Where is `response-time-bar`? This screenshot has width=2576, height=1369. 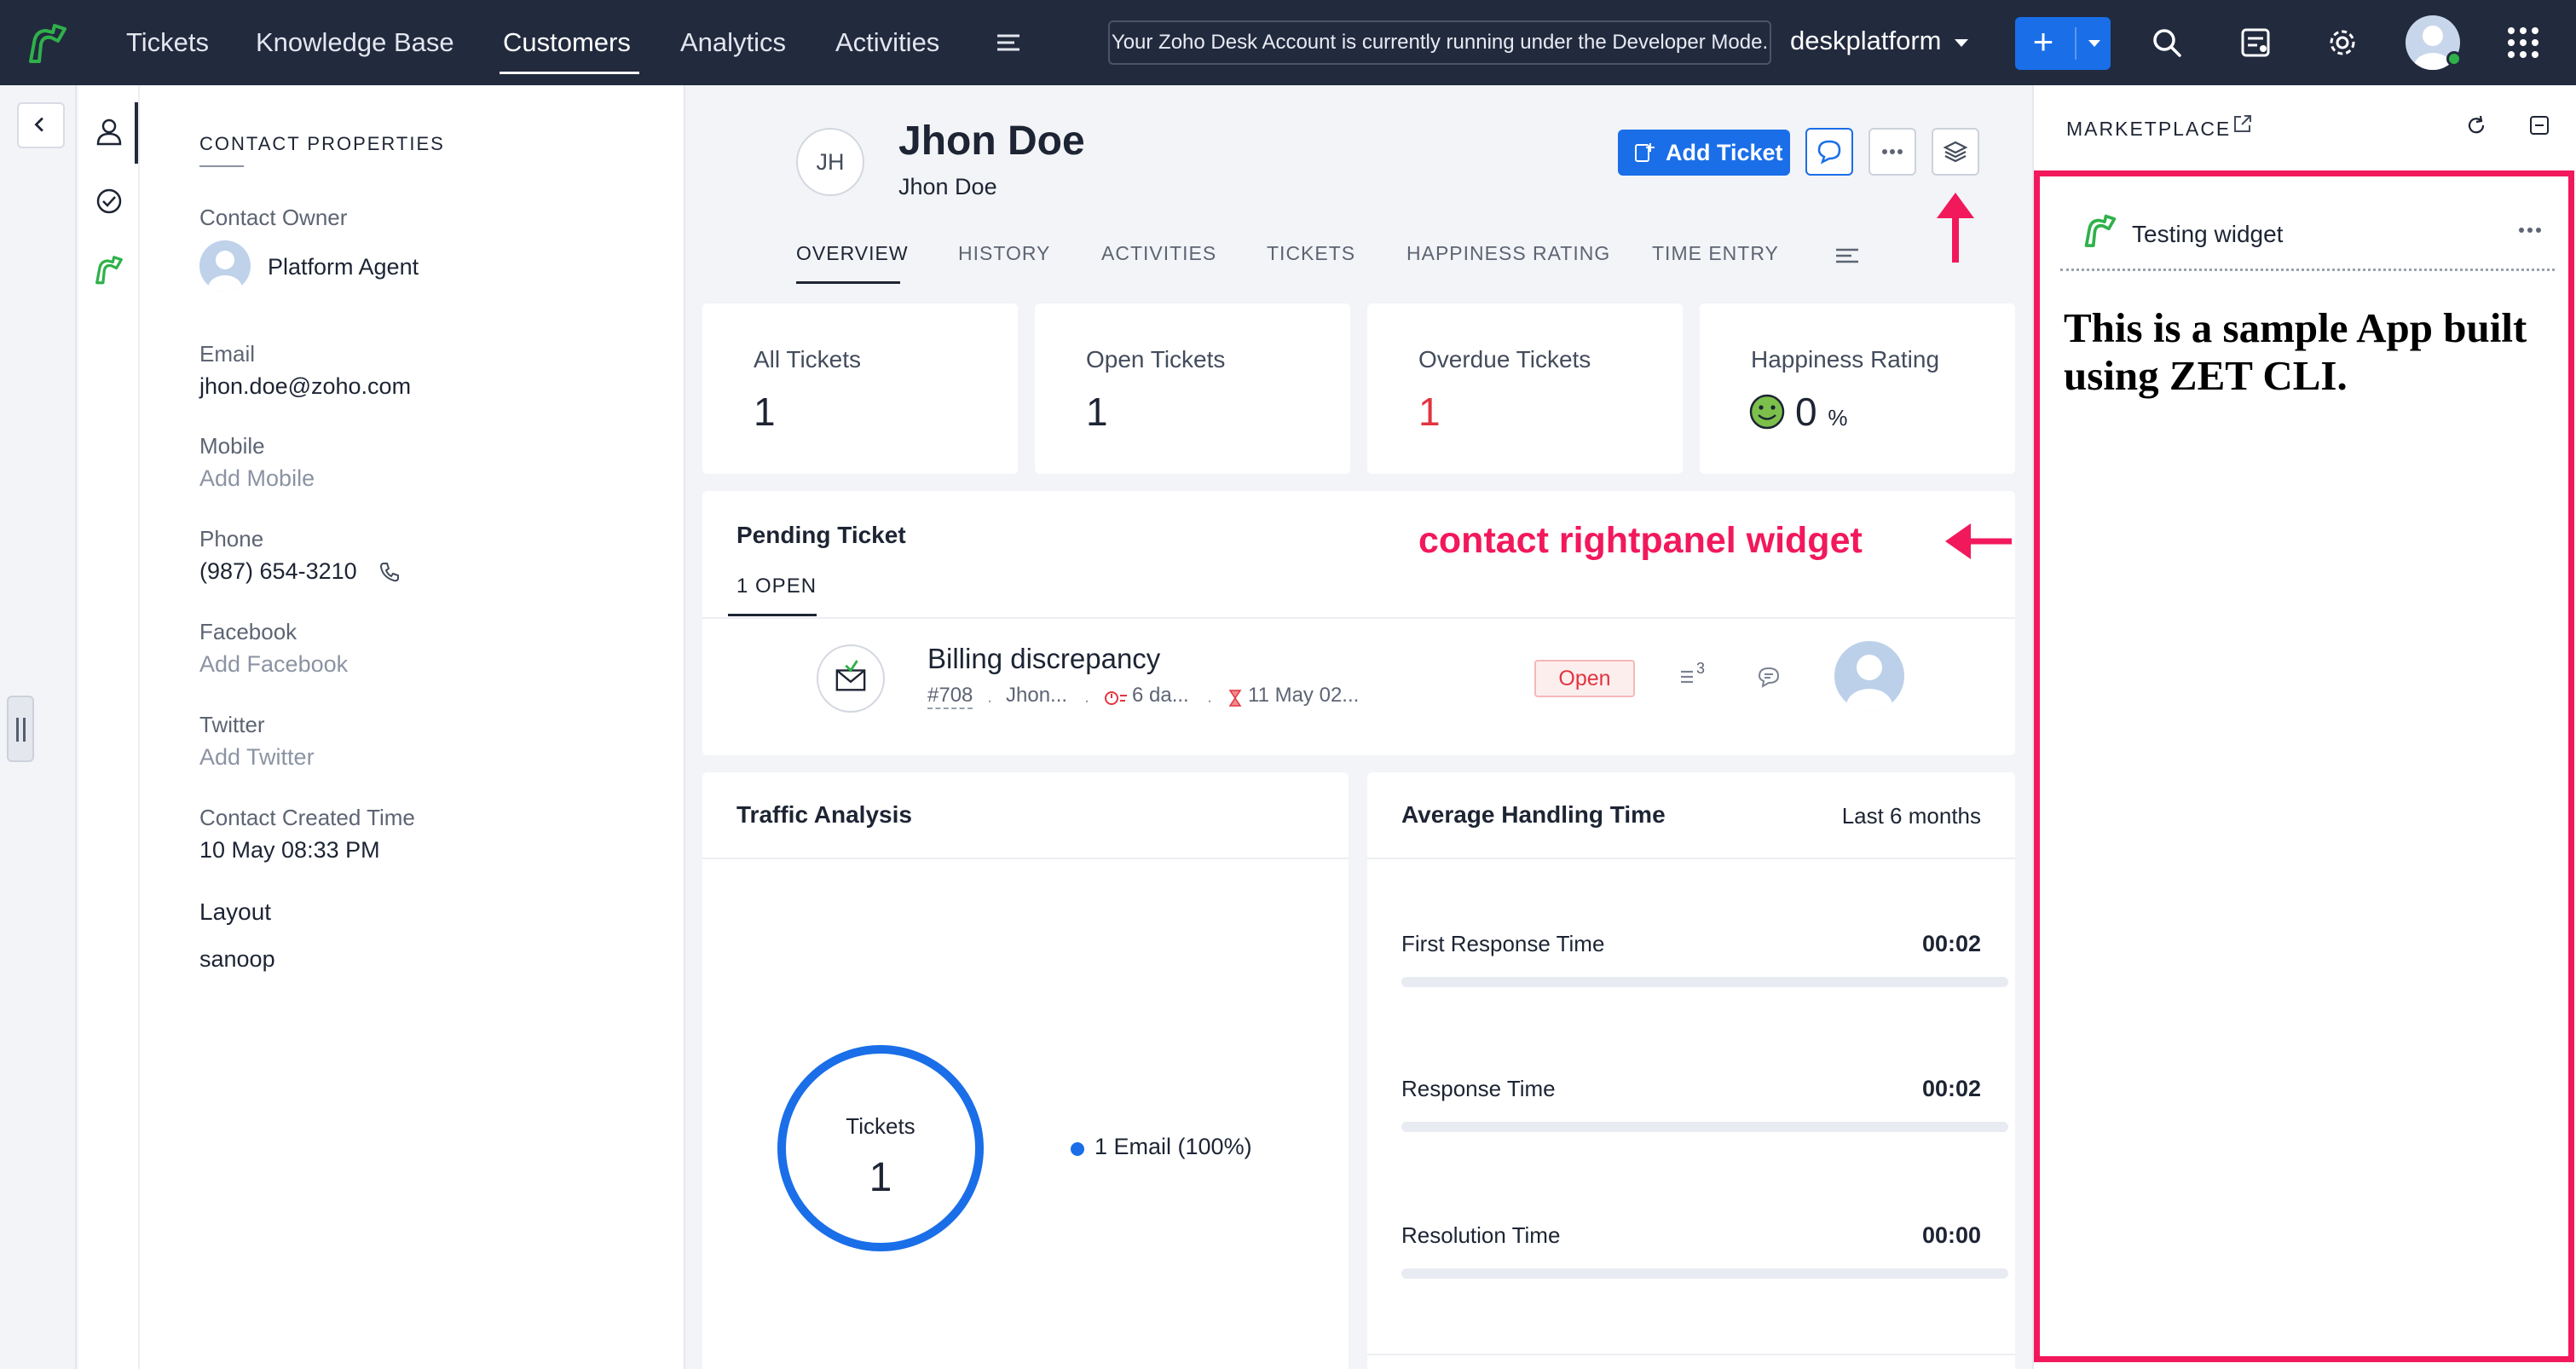 response-time-bar is located at coordinates (1704, 1127).